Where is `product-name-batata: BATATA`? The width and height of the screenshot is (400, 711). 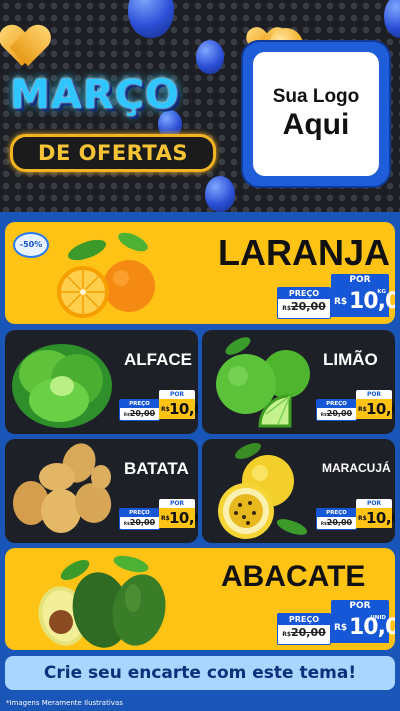
product-name-batata: BATATA is located at coordinates (156, 468).